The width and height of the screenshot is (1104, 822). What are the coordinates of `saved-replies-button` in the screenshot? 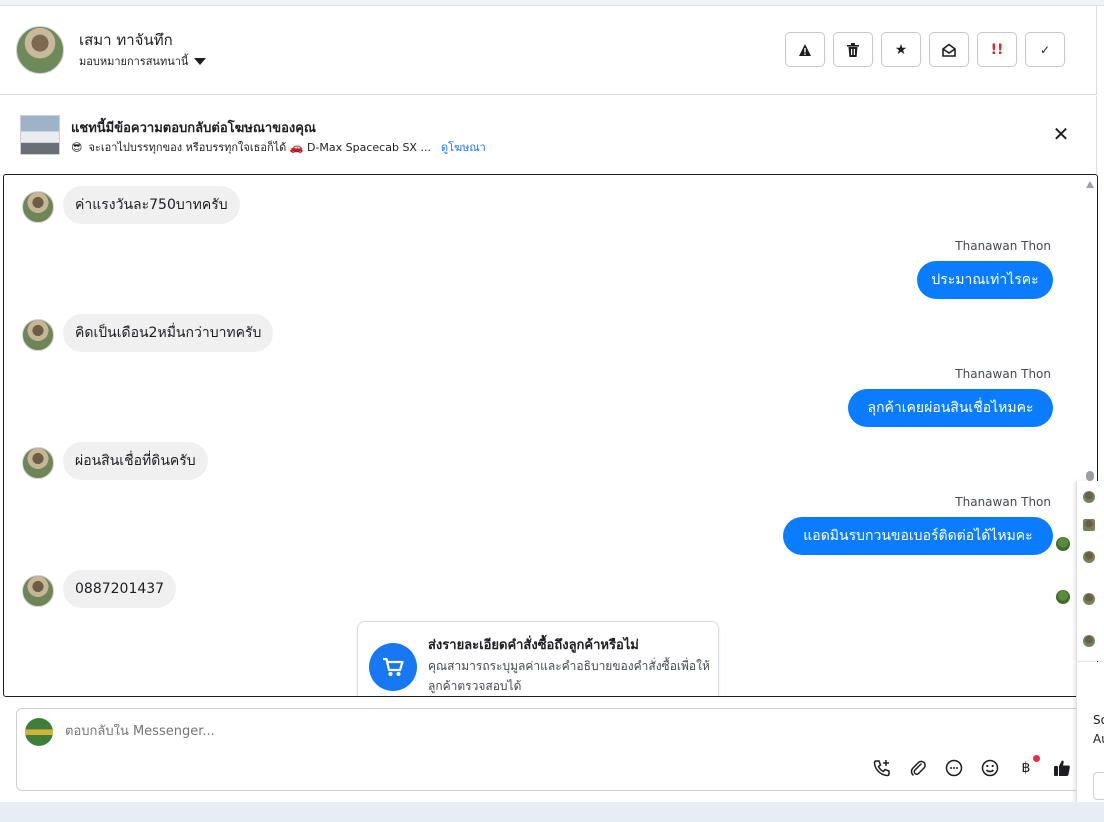 It's located at (954, 768).